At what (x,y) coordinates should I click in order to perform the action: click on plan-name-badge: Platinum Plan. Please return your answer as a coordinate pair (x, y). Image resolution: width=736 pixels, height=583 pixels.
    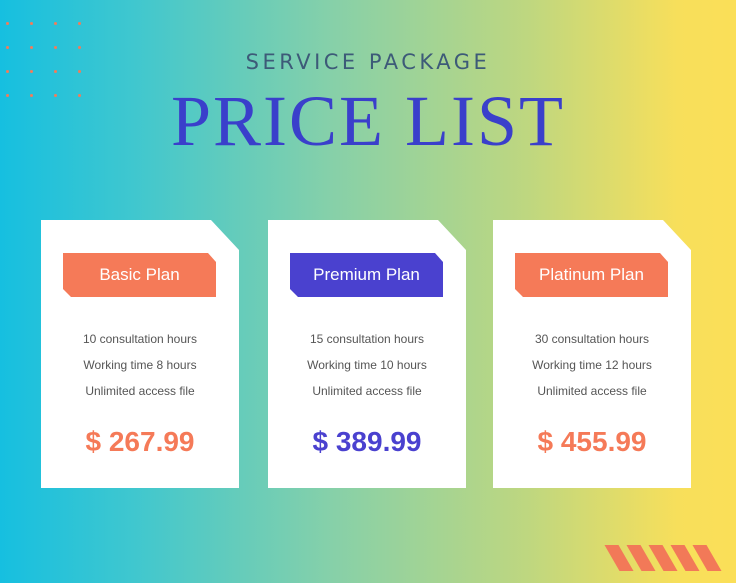
    Looking at the image, I should click on (591, 275).